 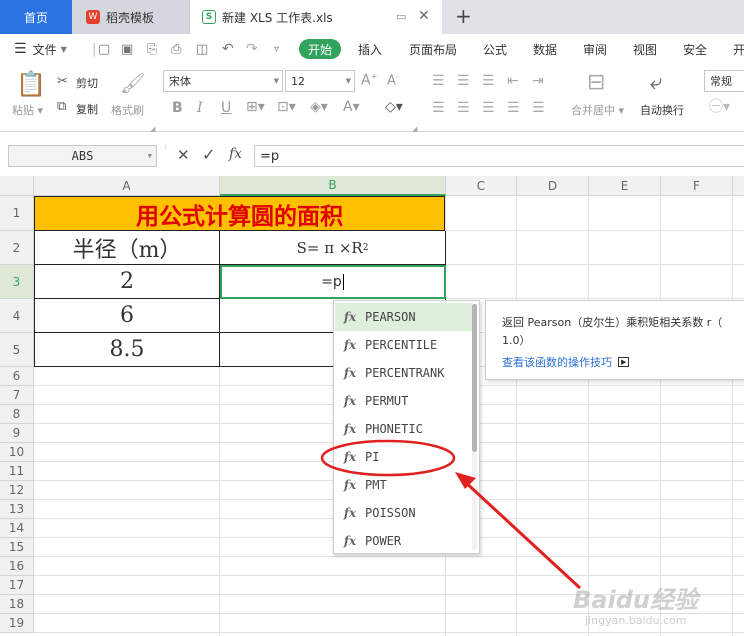 I want to click on watermark-brand: Baidu经验, so click(x=635, y=600).